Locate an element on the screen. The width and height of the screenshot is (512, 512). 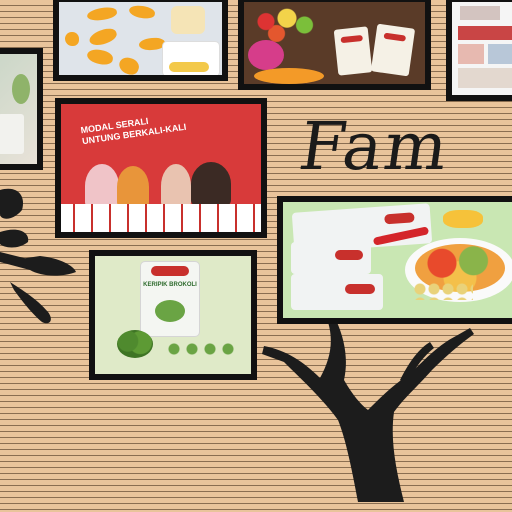
banner-text: MODAL SERALI UNTUNG BERKALI-KALI is located at coordinates (133, 131).